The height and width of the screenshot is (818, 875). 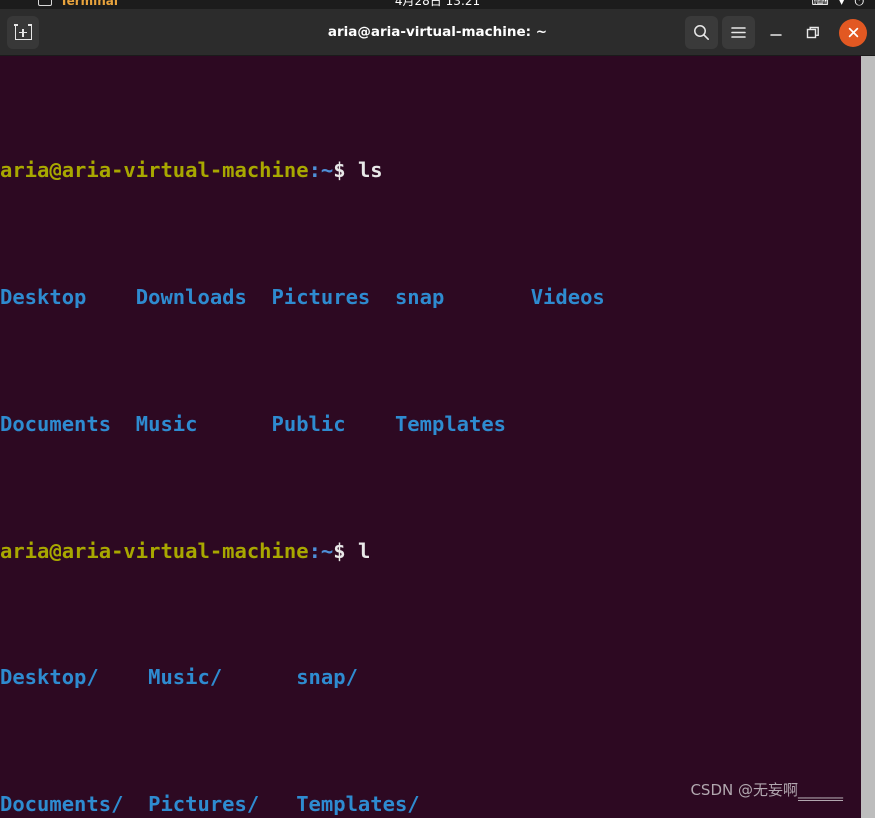 I want to click on ls-output-row-1: Desktop Downloads Pictures snap Videos, so click(x=302, y=296).